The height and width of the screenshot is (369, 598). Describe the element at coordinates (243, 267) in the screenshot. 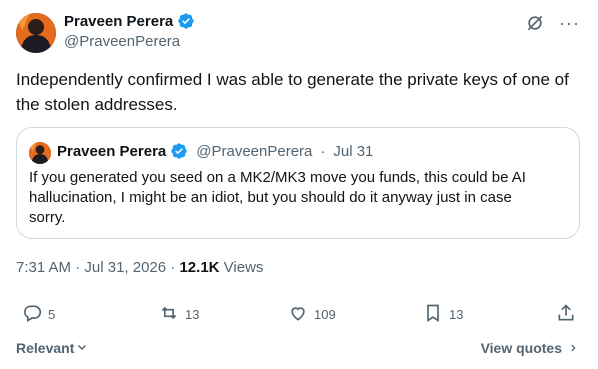

I see `views-label: Views` at that location.